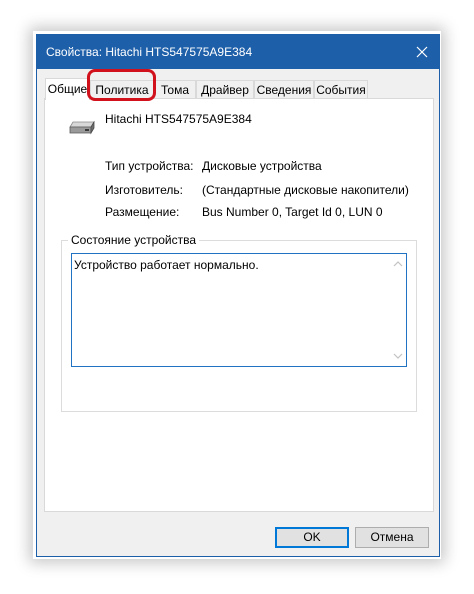 This screenshot has height=594, width=474. I want to click on scroll-down-icon, so click(398, 356).